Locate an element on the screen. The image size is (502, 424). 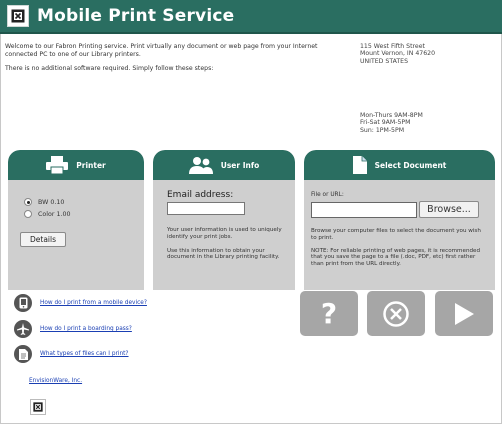
users-icon is located at coordinates (200, 165).